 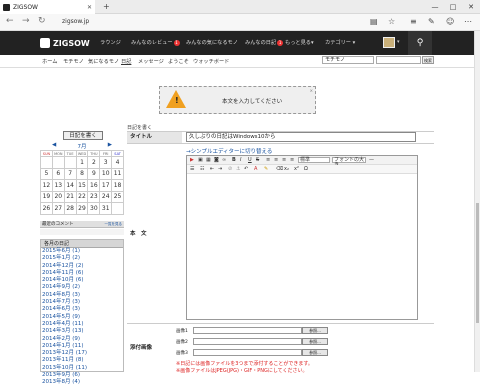 What do you see at coordinates (117, 185) in the screenshot?
I see `calendar-day: 18` at bounding box center [117, 185].